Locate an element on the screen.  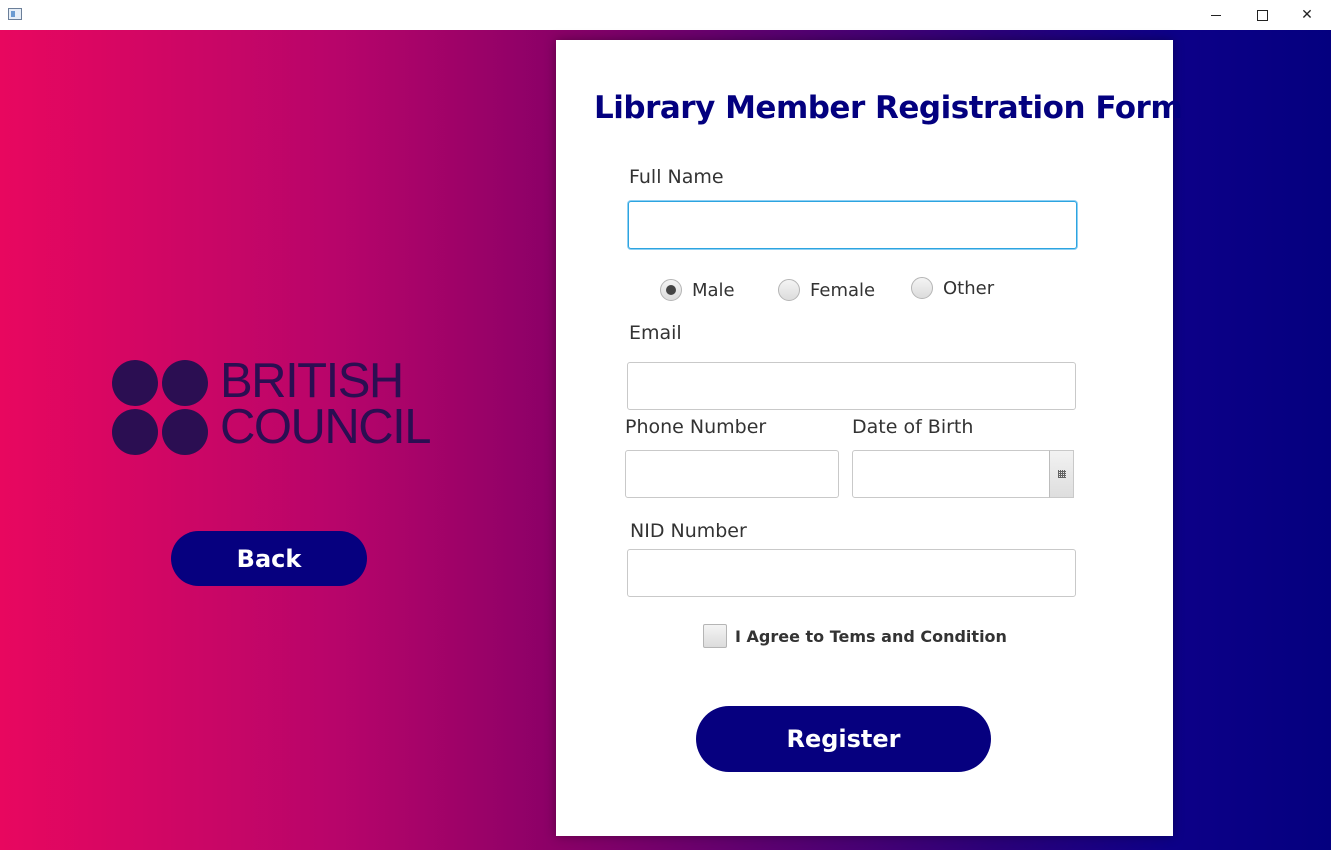
gender-male-label: Male is located at coordinates (713, 290).